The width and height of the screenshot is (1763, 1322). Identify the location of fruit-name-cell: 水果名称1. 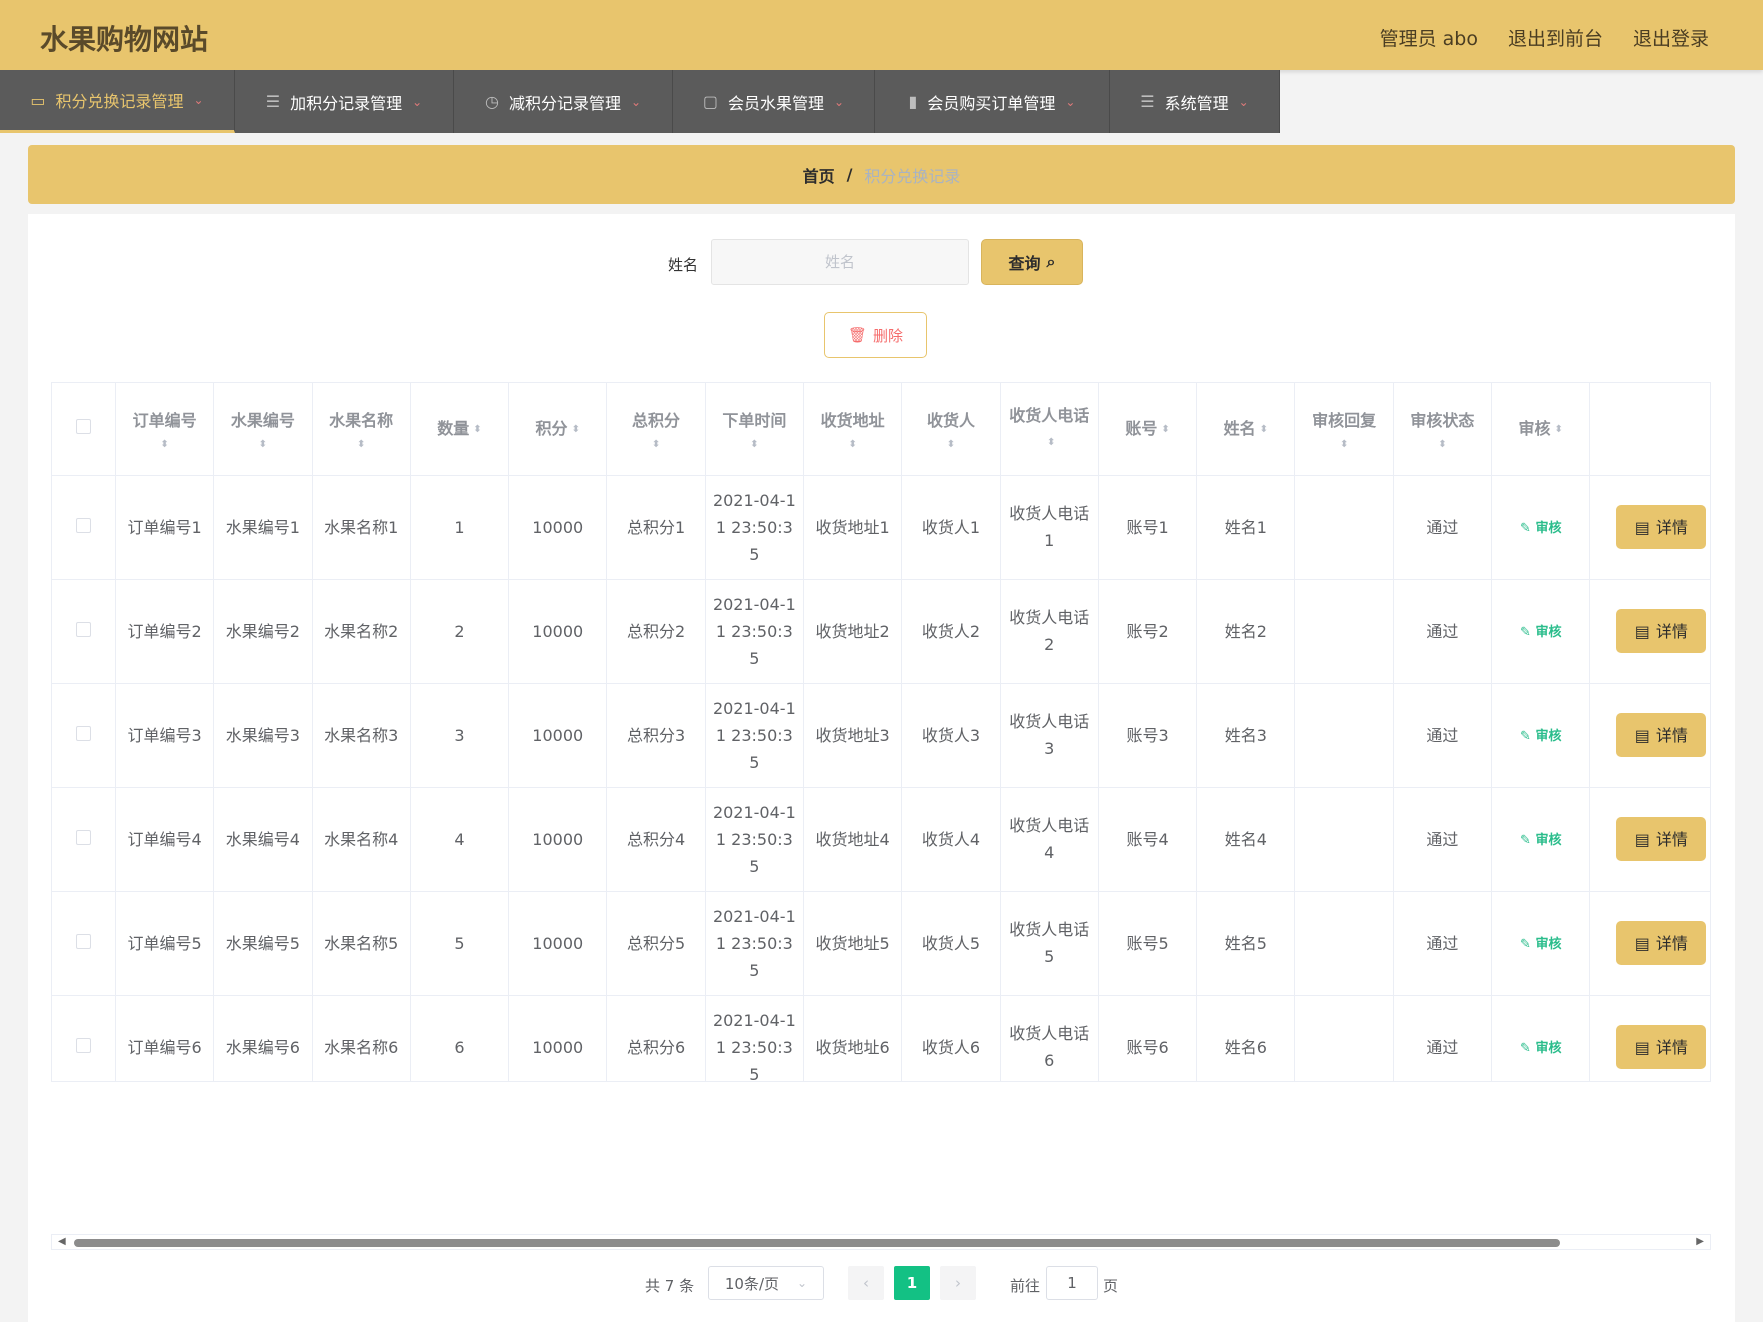
(361, 527).